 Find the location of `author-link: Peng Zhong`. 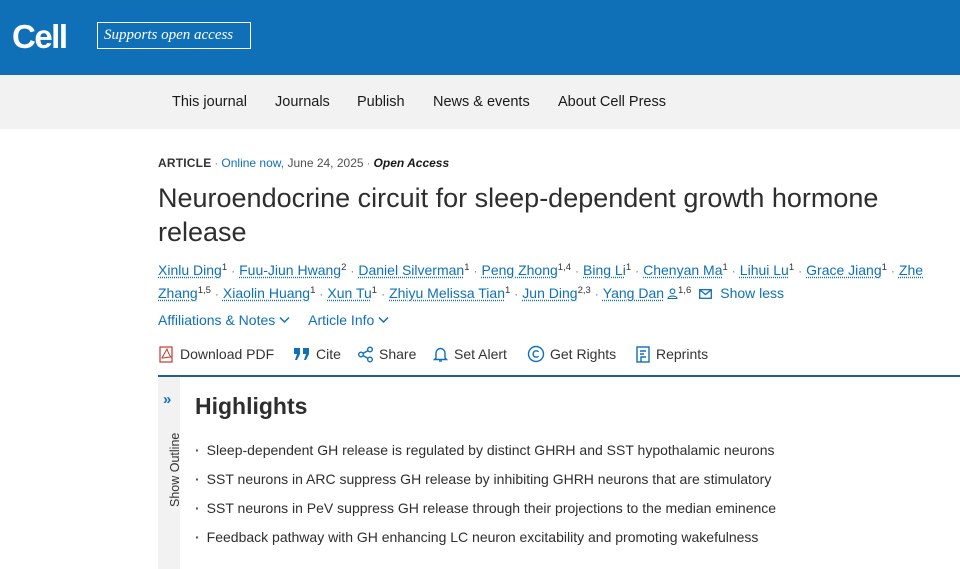

author-link: Peng Zhong is located at coordinates (519, 270).